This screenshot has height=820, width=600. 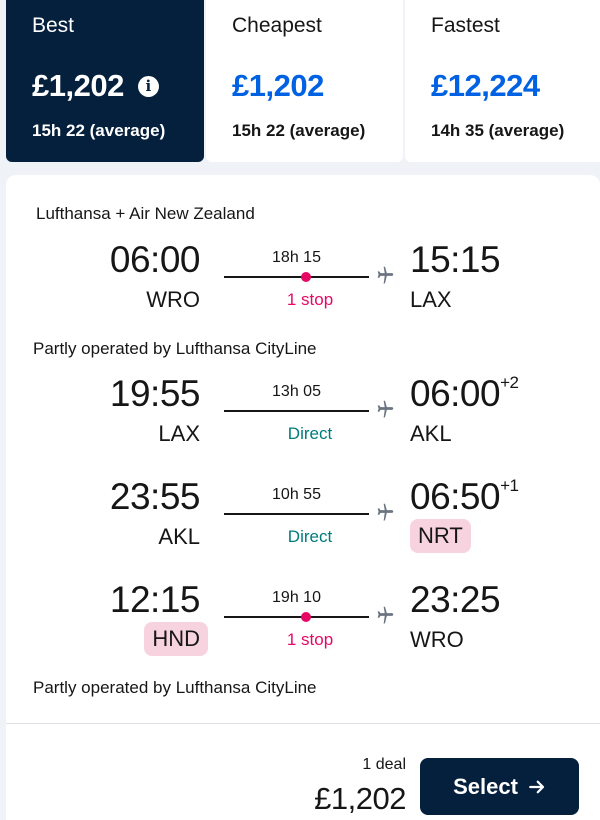 What do you see at coordinates (296, 494) in the screenshot?
I see `leg-duration: 10h 55` at bounding box center [296, 494].